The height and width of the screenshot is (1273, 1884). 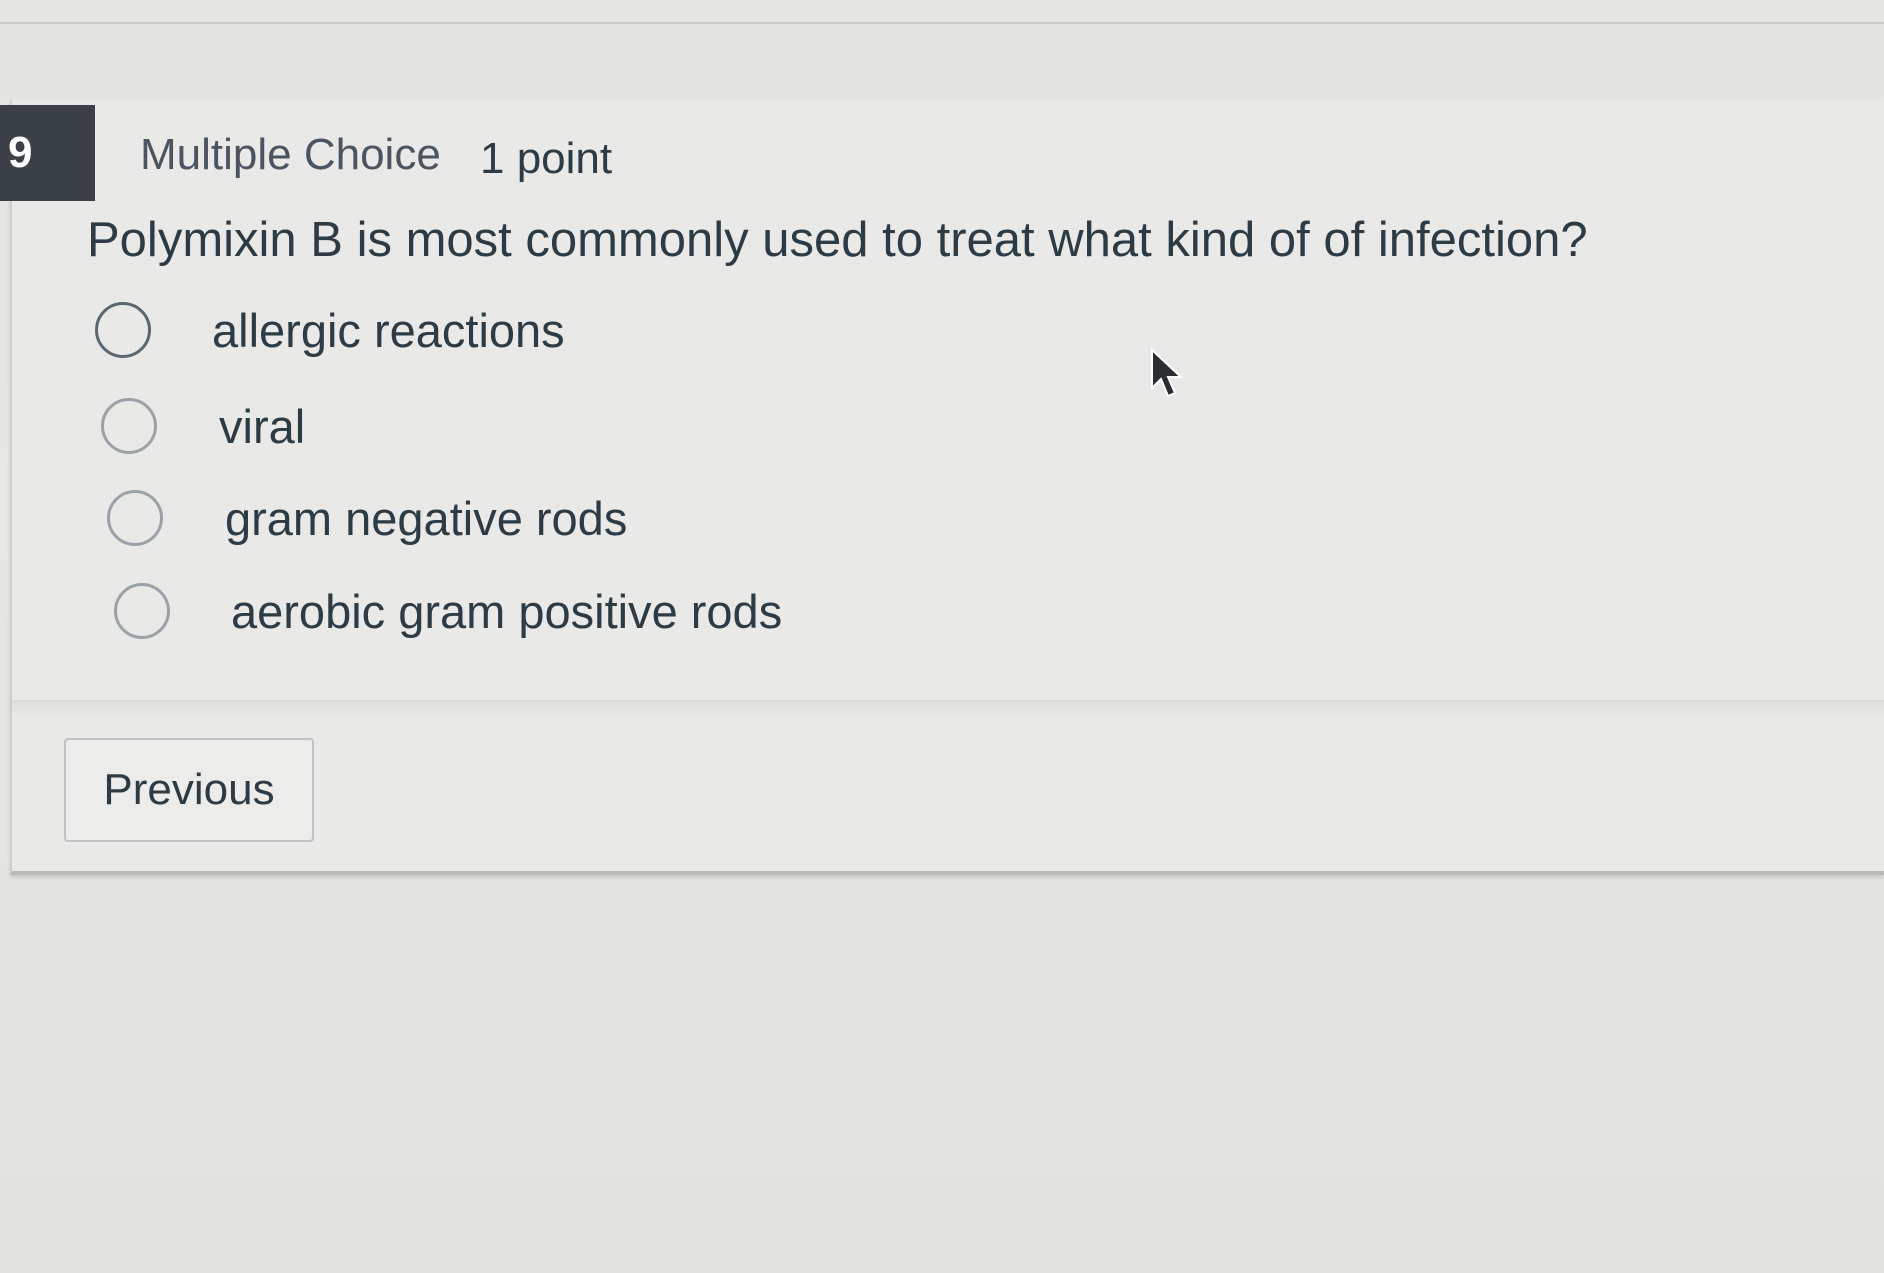 What do you see at coordinates (948, 709) in the screenshot?
I see `section-divider` at bounding box center [948, 709].